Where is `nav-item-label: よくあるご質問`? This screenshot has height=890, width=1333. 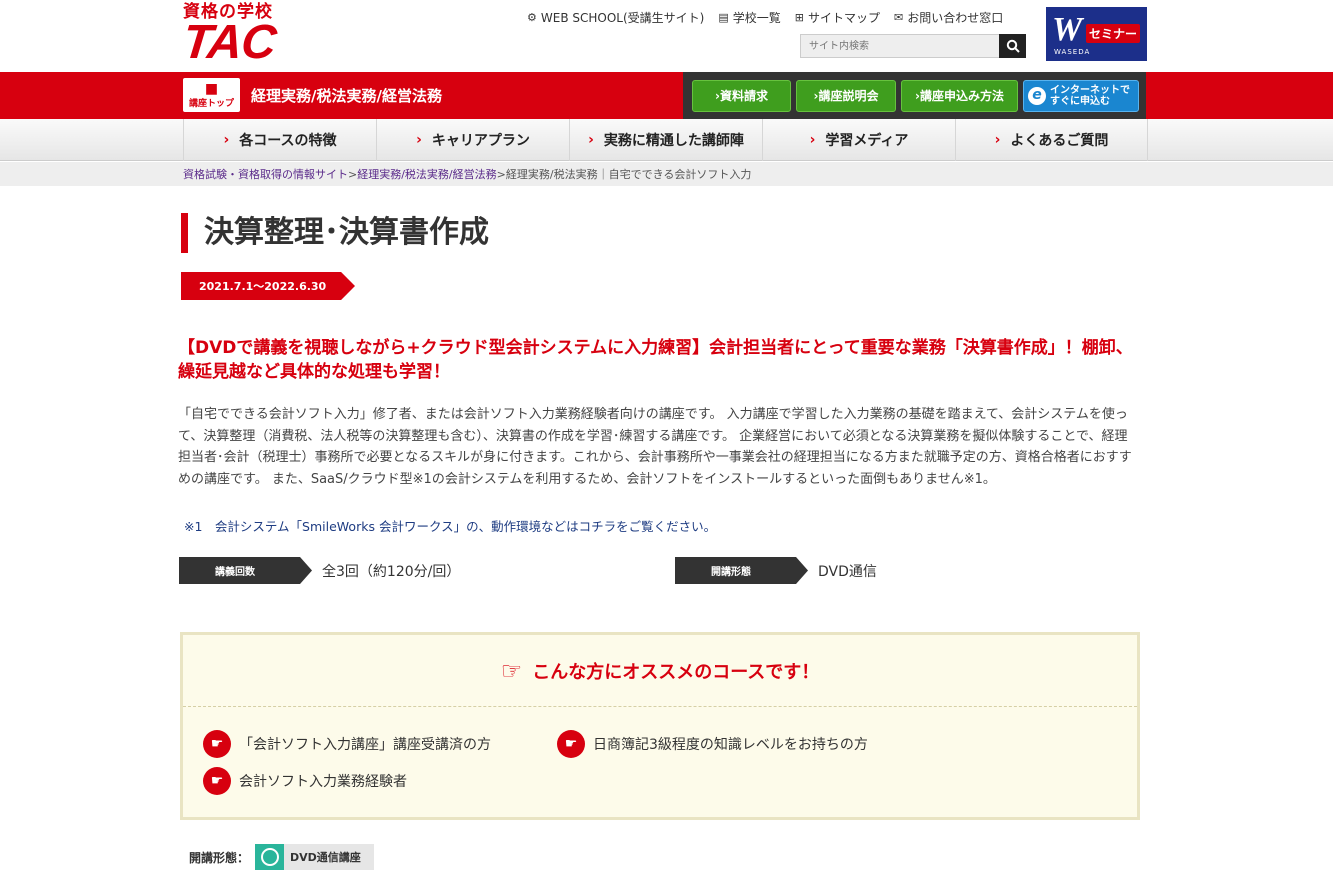 nav-item-label: よくあるご質問 is located at coordinates (1059, 141).